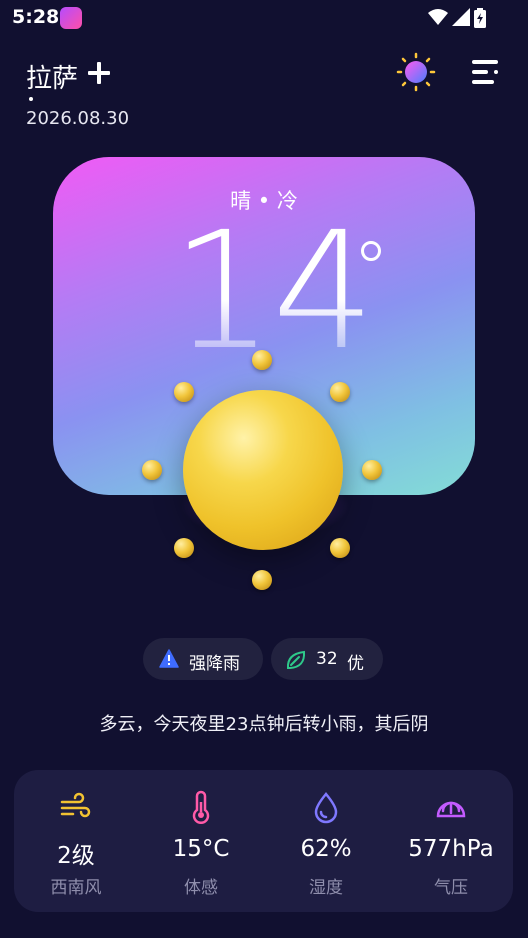 The image size is (528, 938). I want to click on weather-warning-chip: 强降雨, so click(203, 659).